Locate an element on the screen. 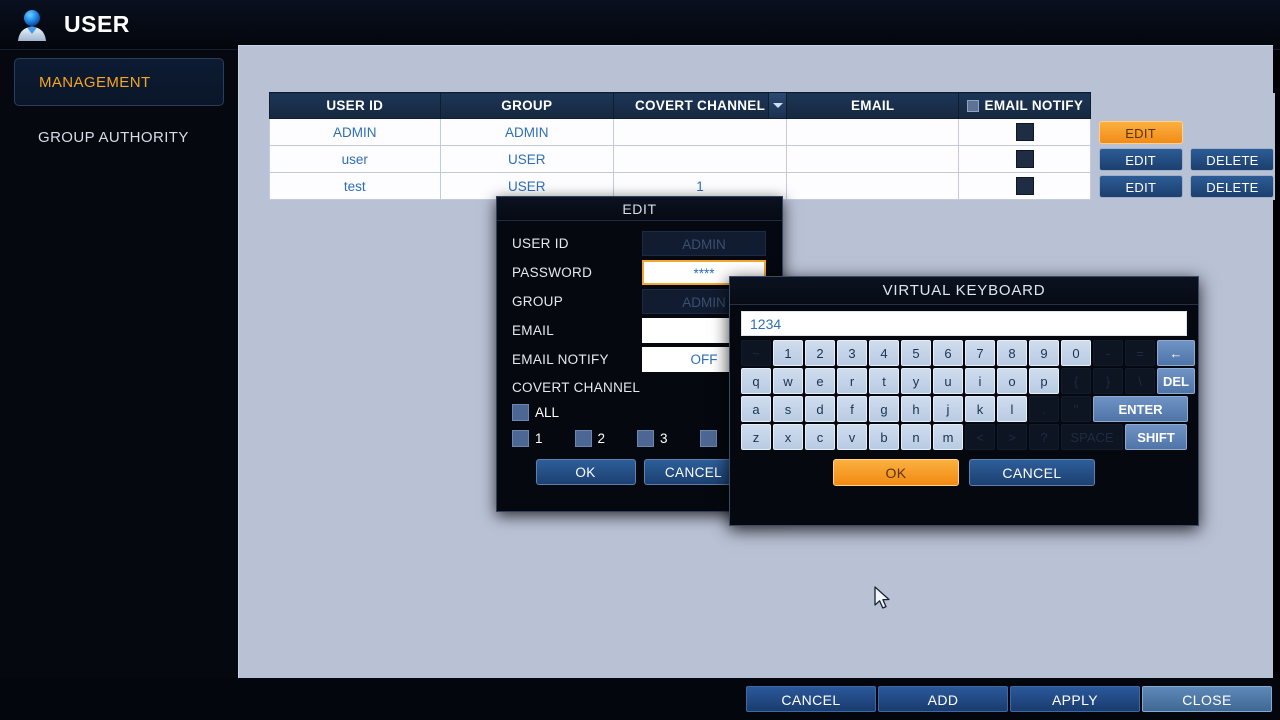  backspace-key: ← is located at coordinates (1176, 353).